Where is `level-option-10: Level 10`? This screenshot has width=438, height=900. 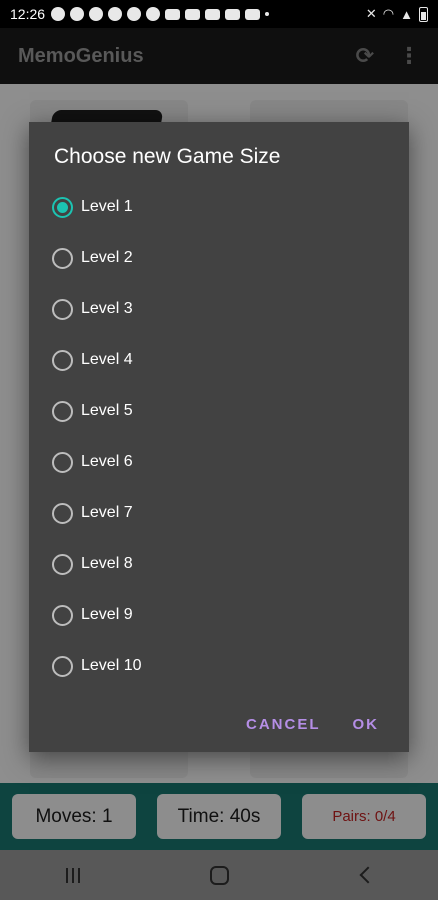
level-option-10: Level 10 is located at coordinates (219, 666).